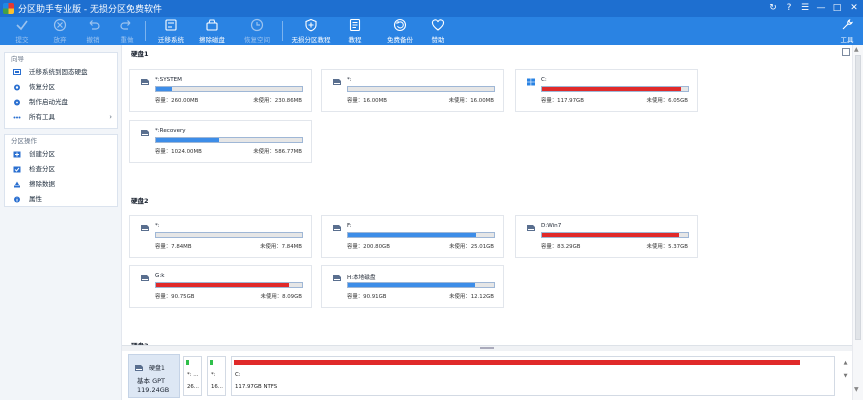 The height and width of the screenshot is (400, 863). Describe the element at coordinates (281, 297) in the screenshot. I see `partition-free: 未使用：8.09GB` at that location.